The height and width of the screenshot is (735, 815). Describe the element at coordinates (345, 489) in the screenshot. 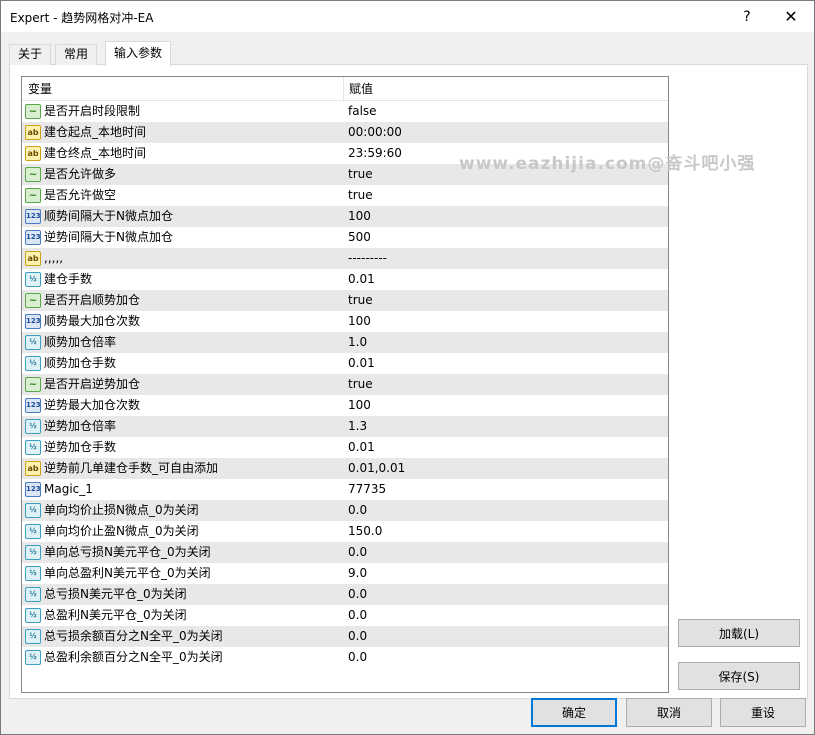

I see `table-row: 123 Magic_1 77735` at that location.